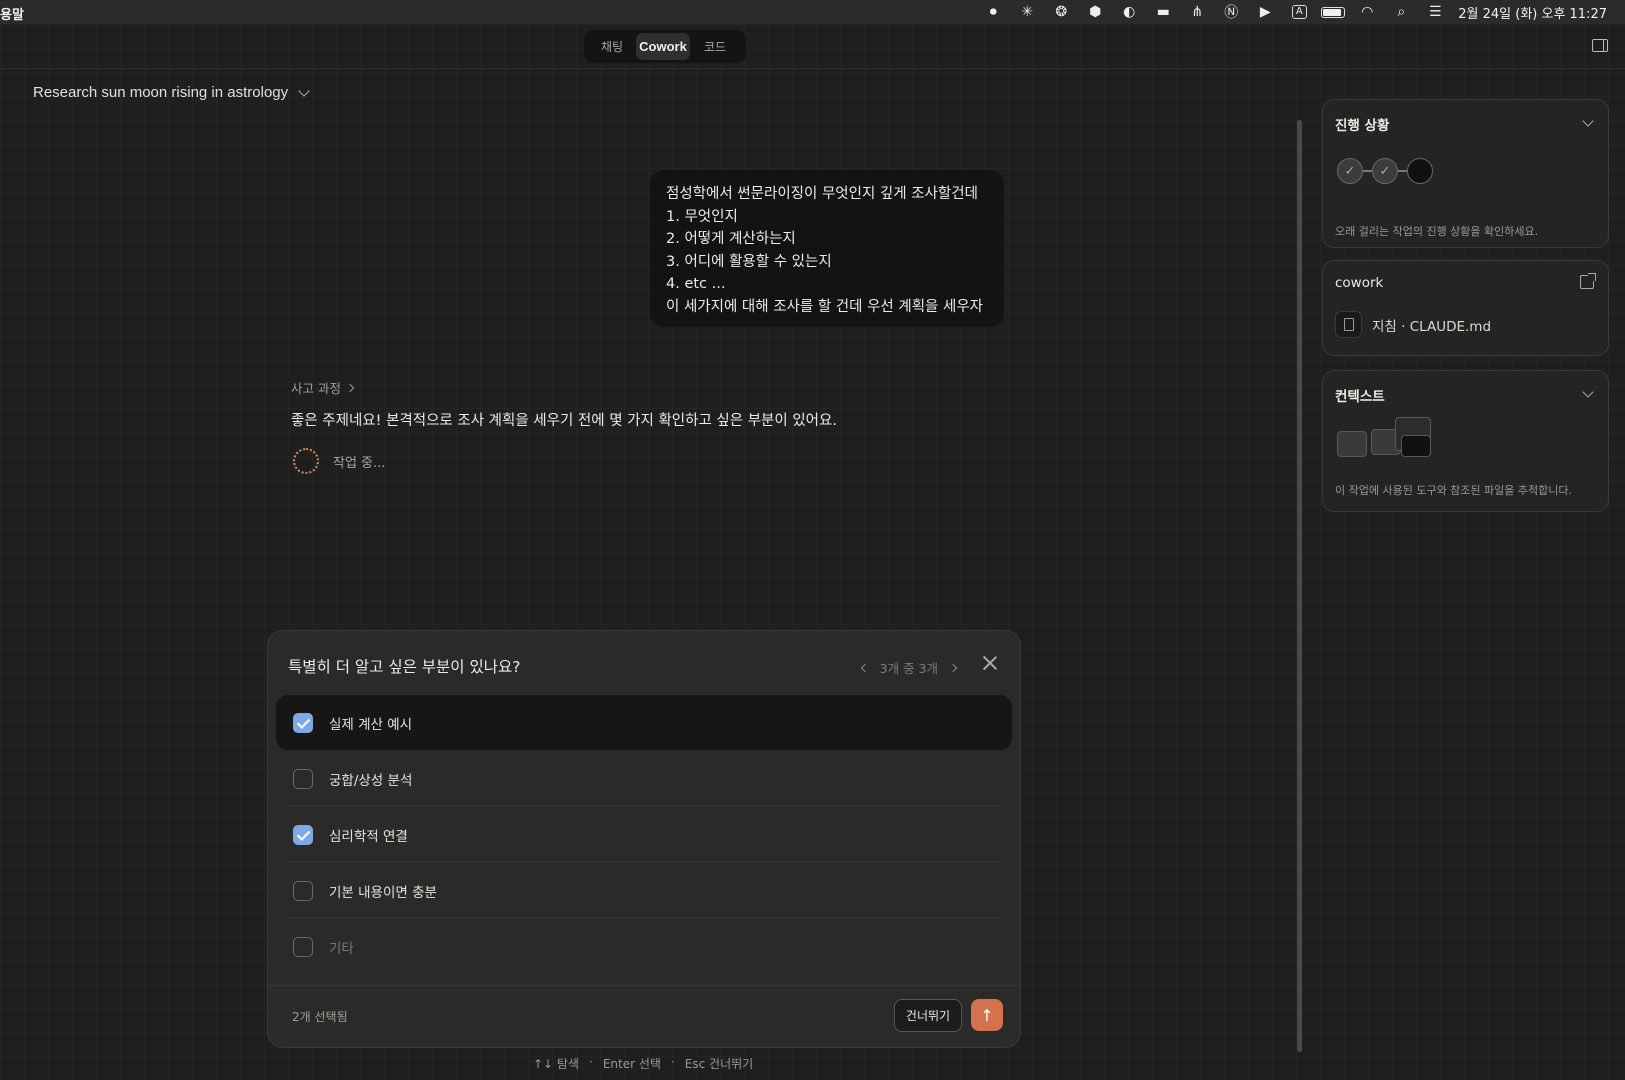 The image size is (1625, 1080). What do you see at coordinates (1465, 173) in the screenshot?
I see `progress-card: 진행 상황 ✓ ✓ 오래 걸리는 작업의 진행 상황을 확인하세요.` at bounding box center [1465, 173].